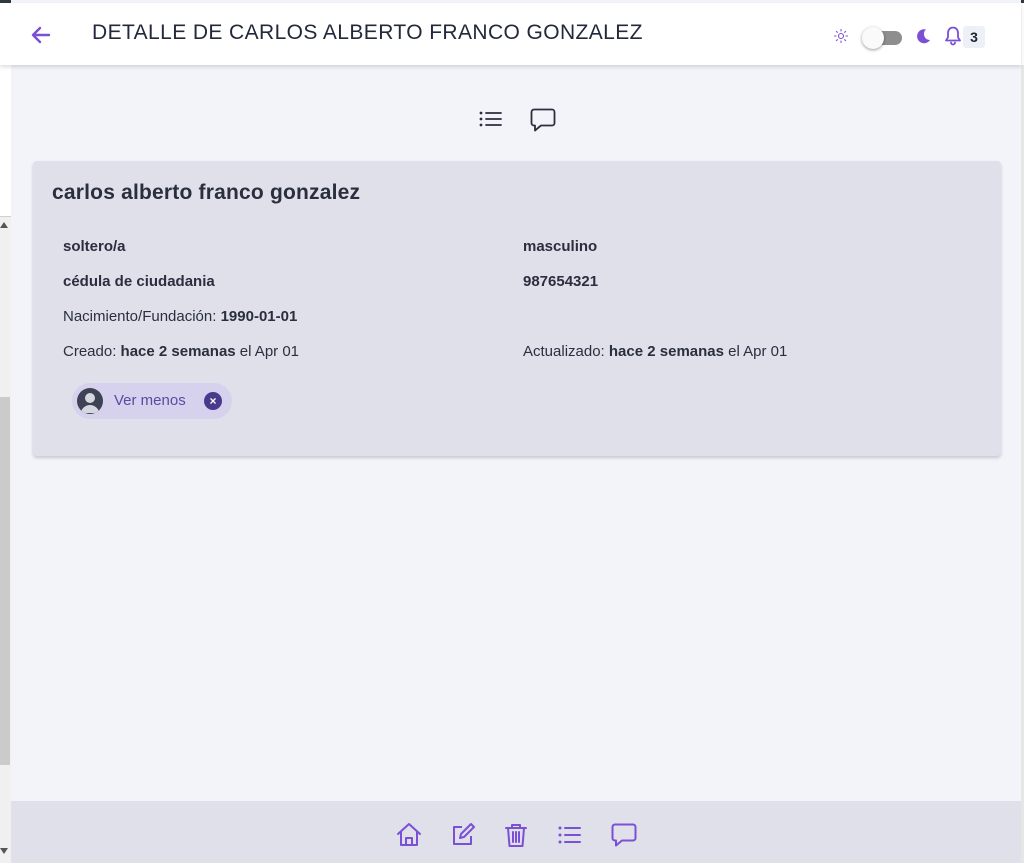  I want to click on created-date: el Apr 01, so click(269, 351).